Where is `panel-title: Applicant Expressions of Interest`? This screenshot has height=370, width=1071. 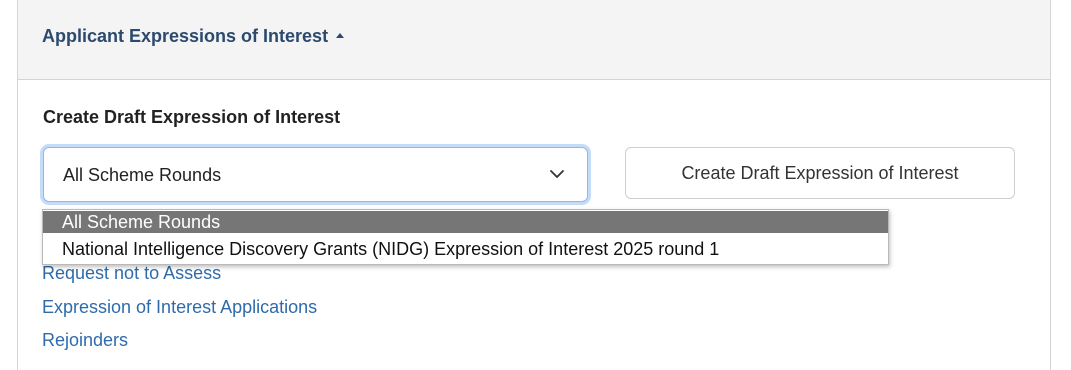 panel-title: Applicant Expressions of Interest is located at coordinates (193, 36).